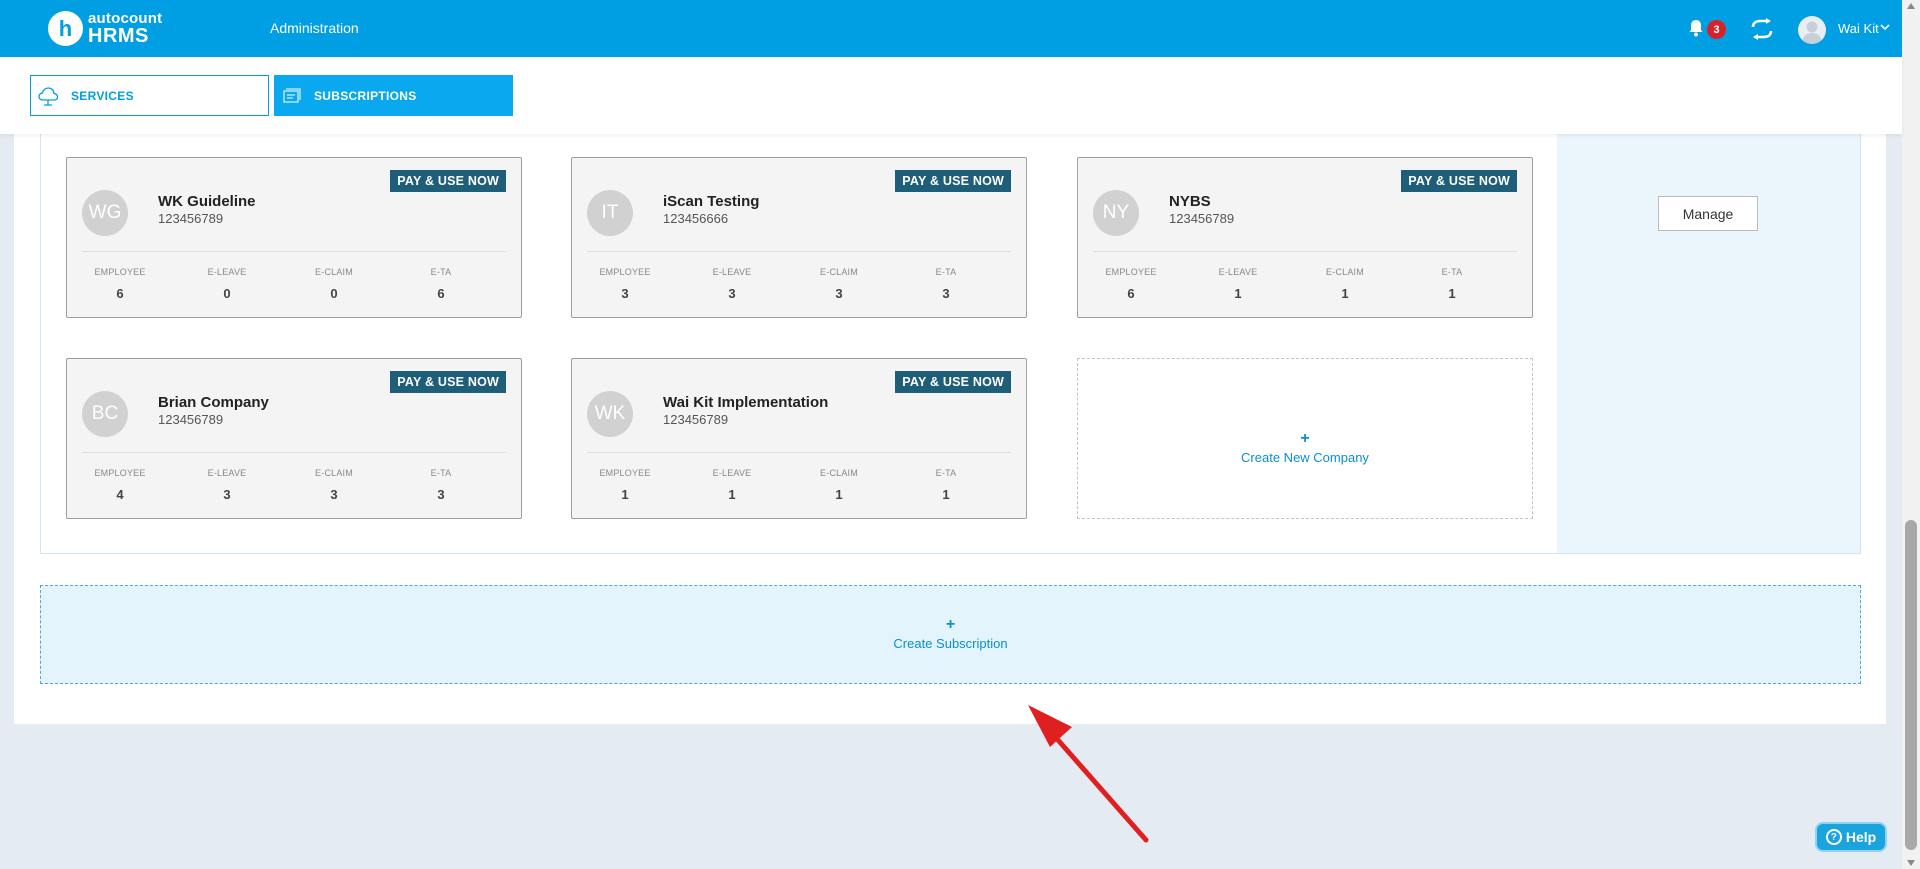  Describe the element at coordinates (625, 485) in the screenshot. I see `stat-employee: EMPLOYEE 1` at that location.